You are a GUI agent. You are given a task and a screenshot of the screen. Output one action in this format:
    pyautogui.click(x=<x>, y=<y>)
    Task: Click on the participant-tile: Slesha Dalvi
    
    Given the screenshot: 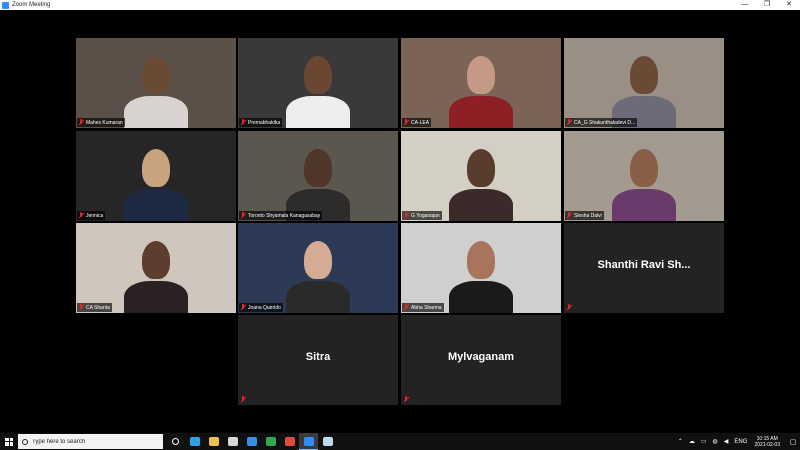 What is the action you would take?
    pyautogui.click(x=644, y=176)
    